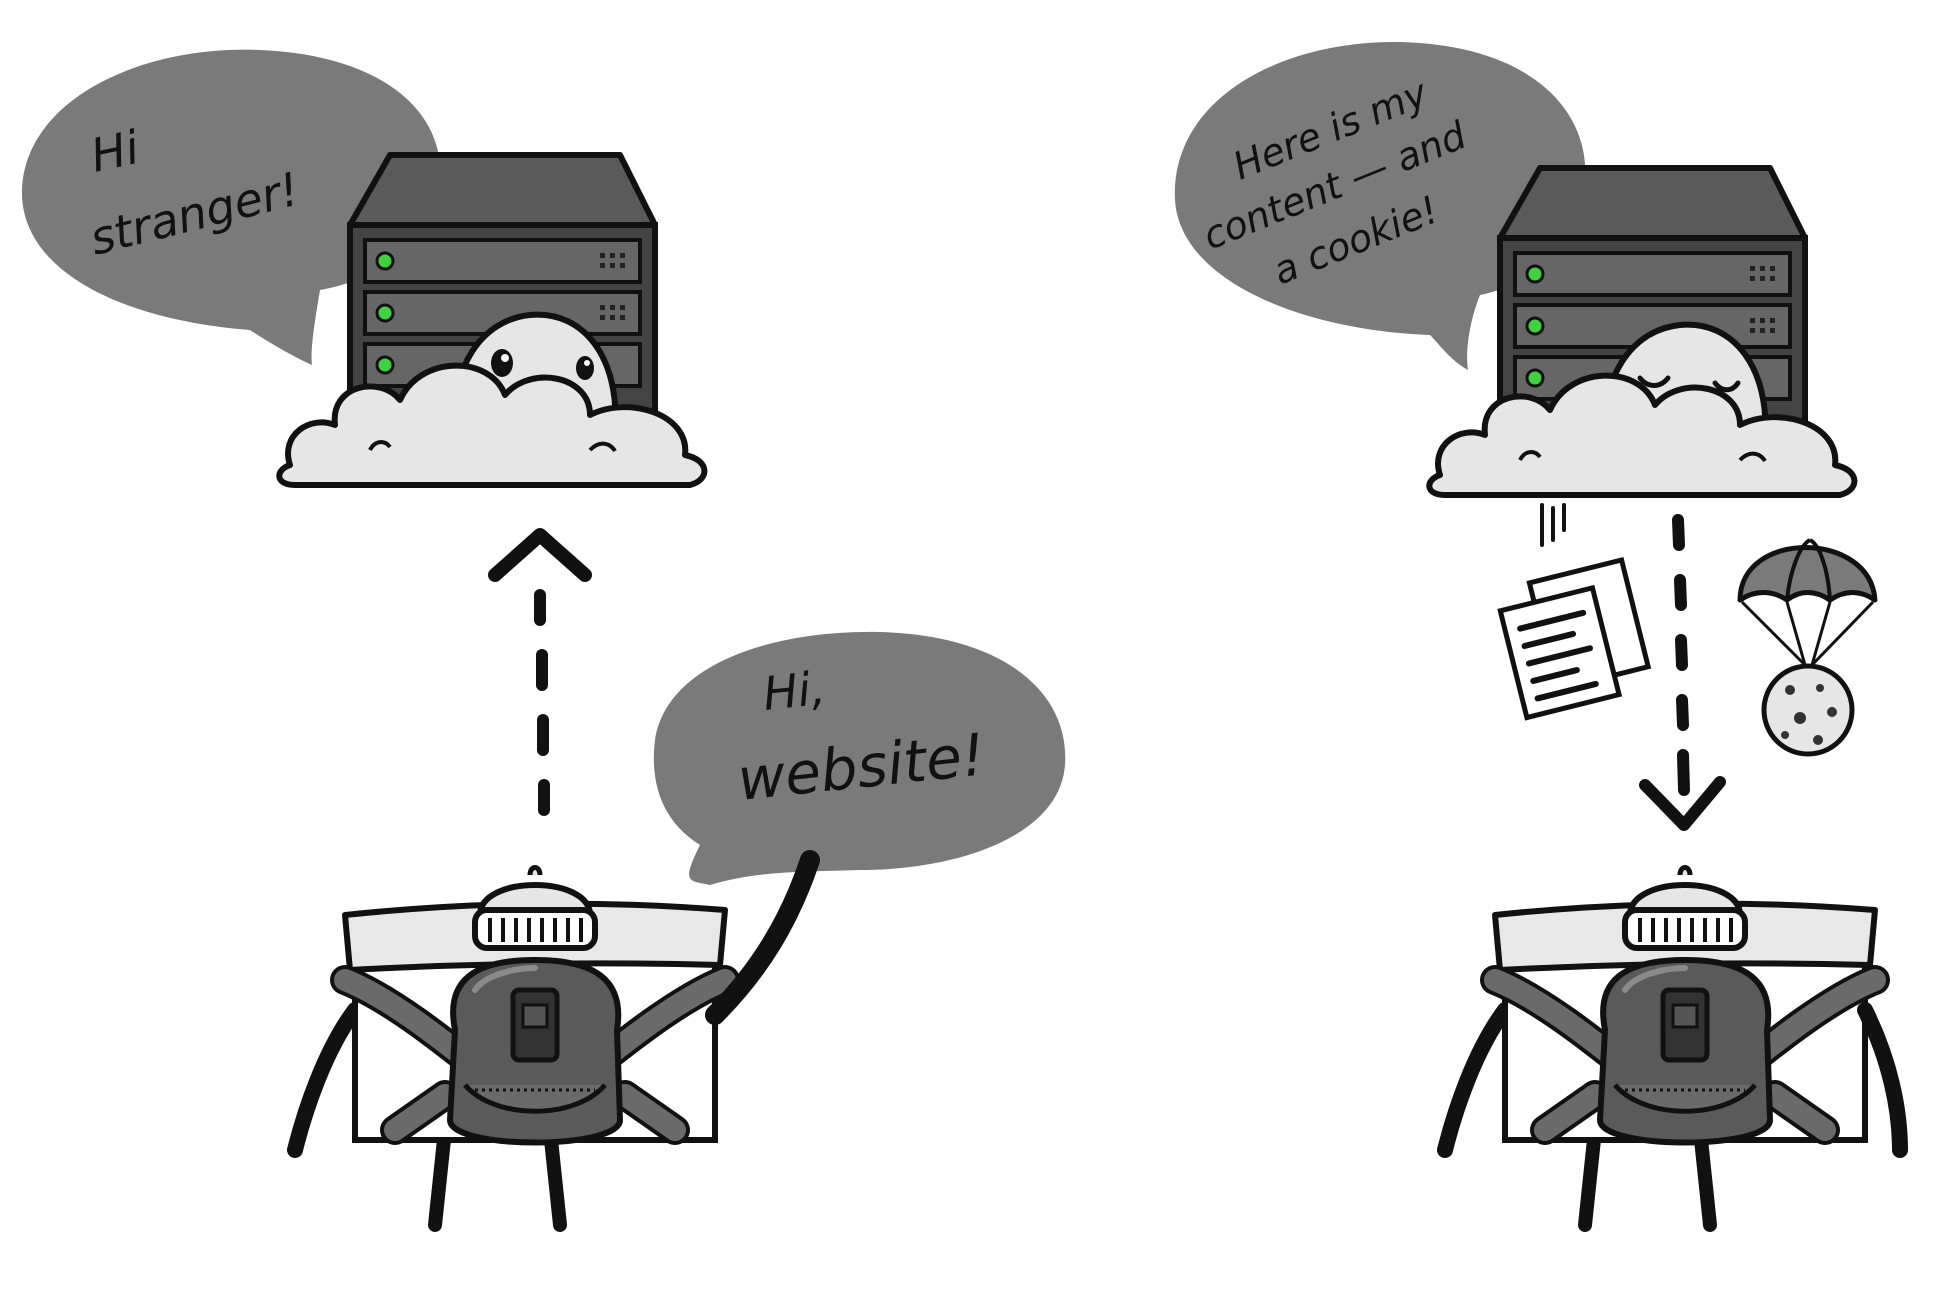  Describe the element at coordinates (1808, 710) in the screenshot. I see `cookie-icon` at that location.